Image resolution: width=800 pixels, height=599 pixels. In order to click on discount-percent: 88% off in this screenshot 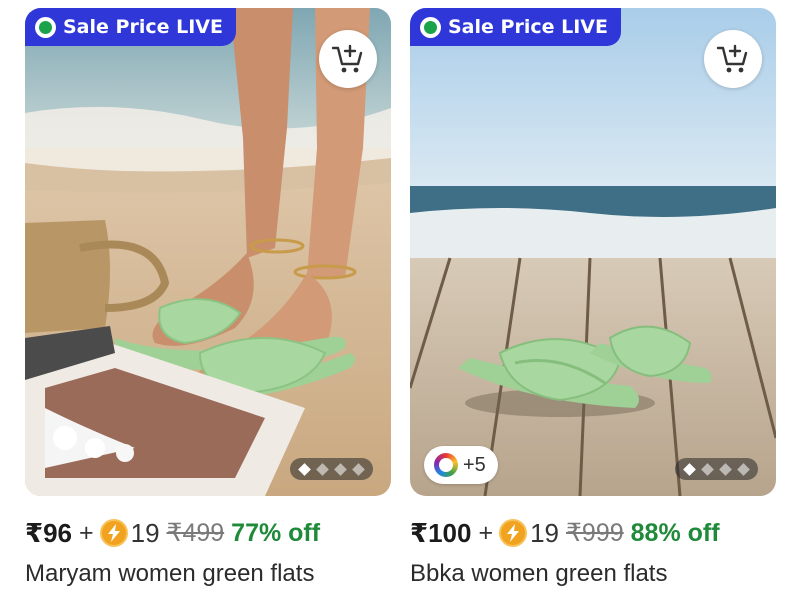, I will do `click(675, 532)`.